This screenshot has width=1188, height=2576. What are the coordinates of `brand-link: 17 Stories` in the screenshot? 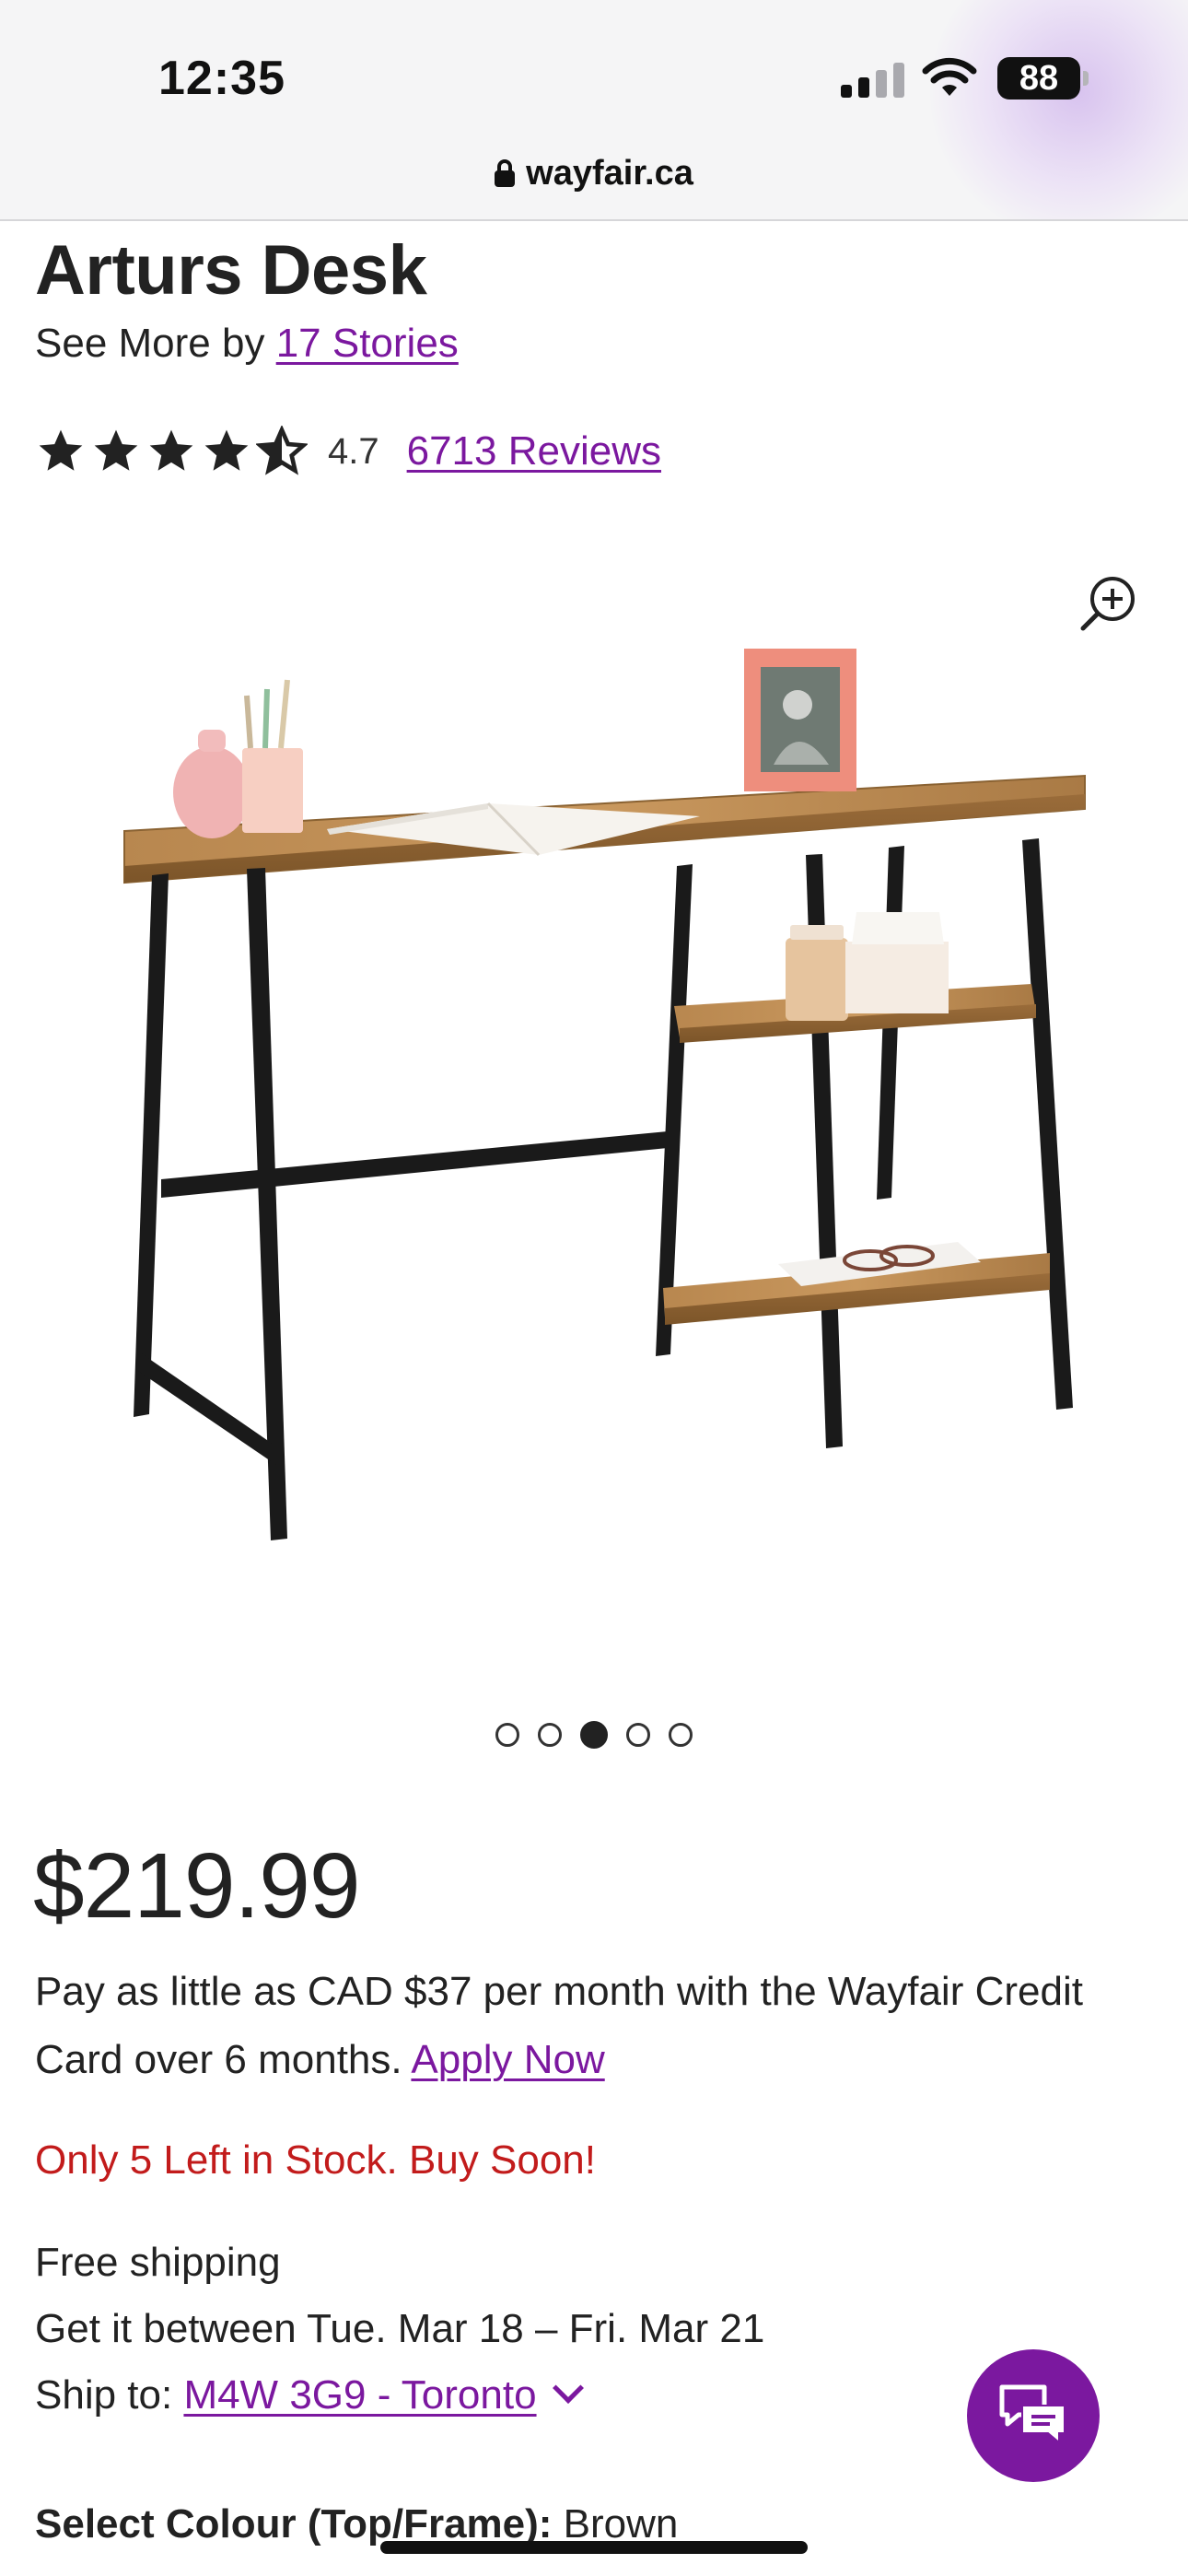 It's located at (367, 343).